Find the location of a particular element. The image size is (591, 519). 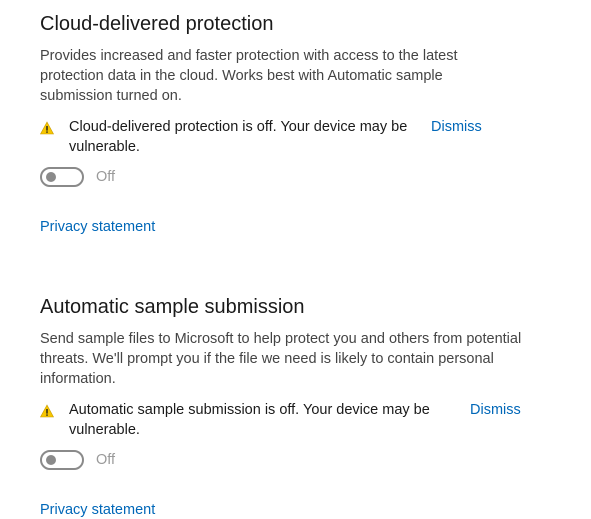

cloud-protection-toggle is located at coordinates (62, 177).